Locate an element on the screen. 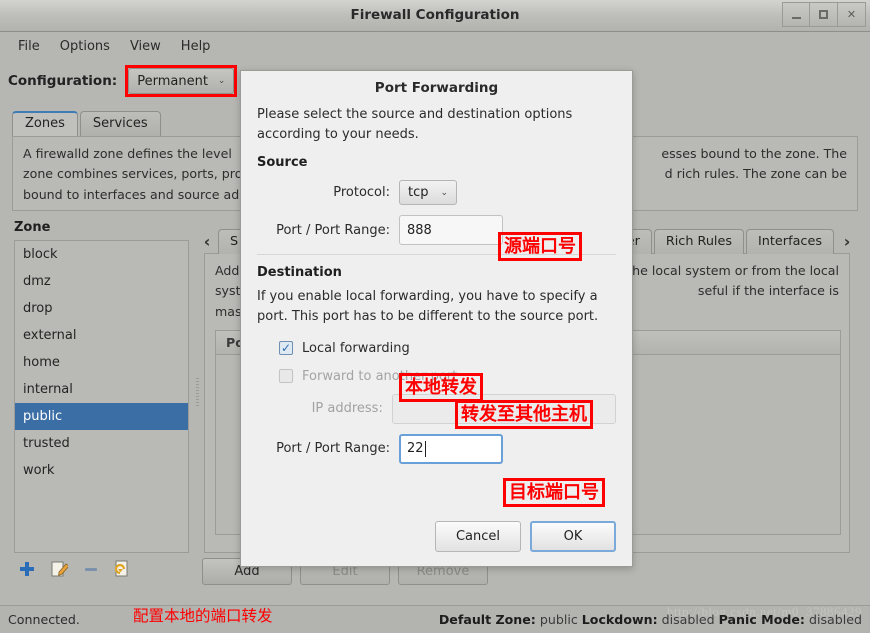 This screenshot has height=633, width=870. panic-mode-value: disabled is located at coordinates (835, 619).